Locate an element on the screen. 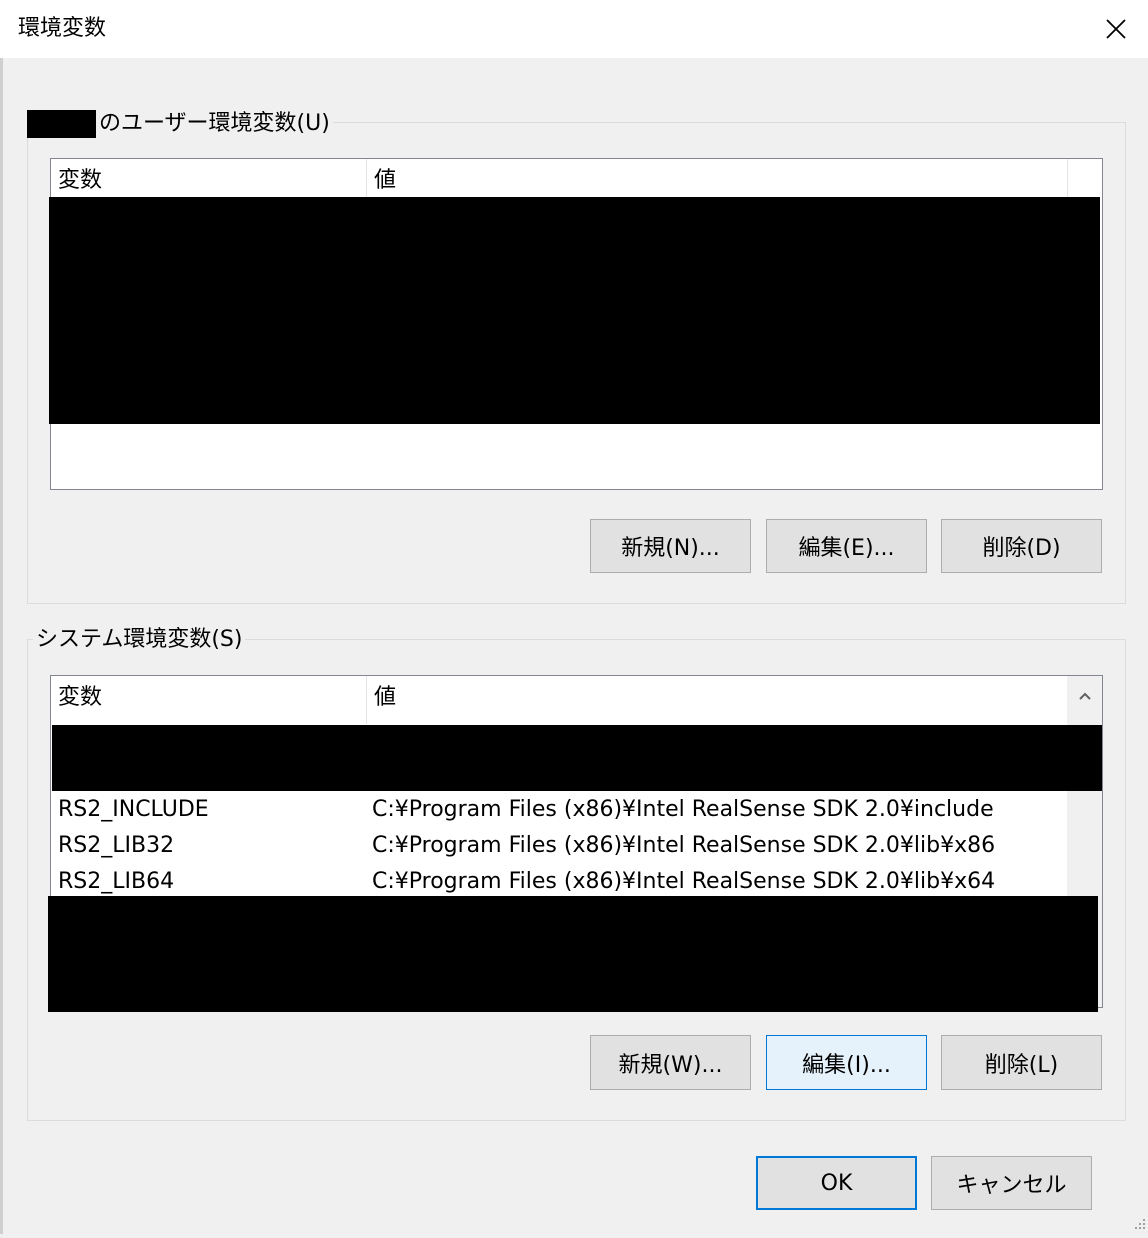 This screenshot has height=1238, width=1148. title-bar is located at coordinates (574, 29).